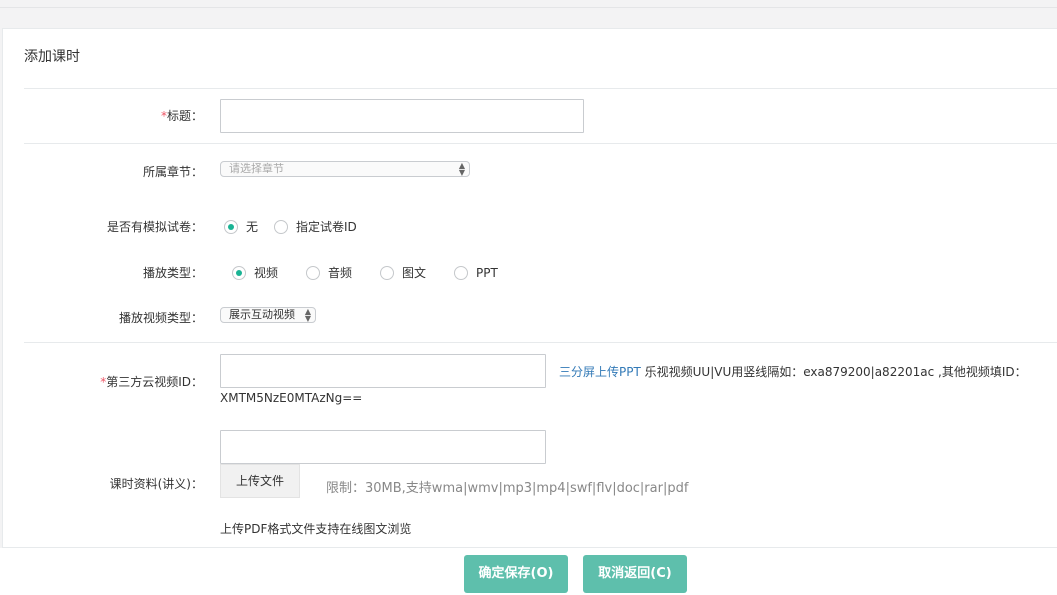 The height and width of the screenshot is (595, 1057). Describe the element at coordinates (316, 529) in the screenshot. I see `upload-note: 上传PDF格式文件支持在线图文浏览` at that location.